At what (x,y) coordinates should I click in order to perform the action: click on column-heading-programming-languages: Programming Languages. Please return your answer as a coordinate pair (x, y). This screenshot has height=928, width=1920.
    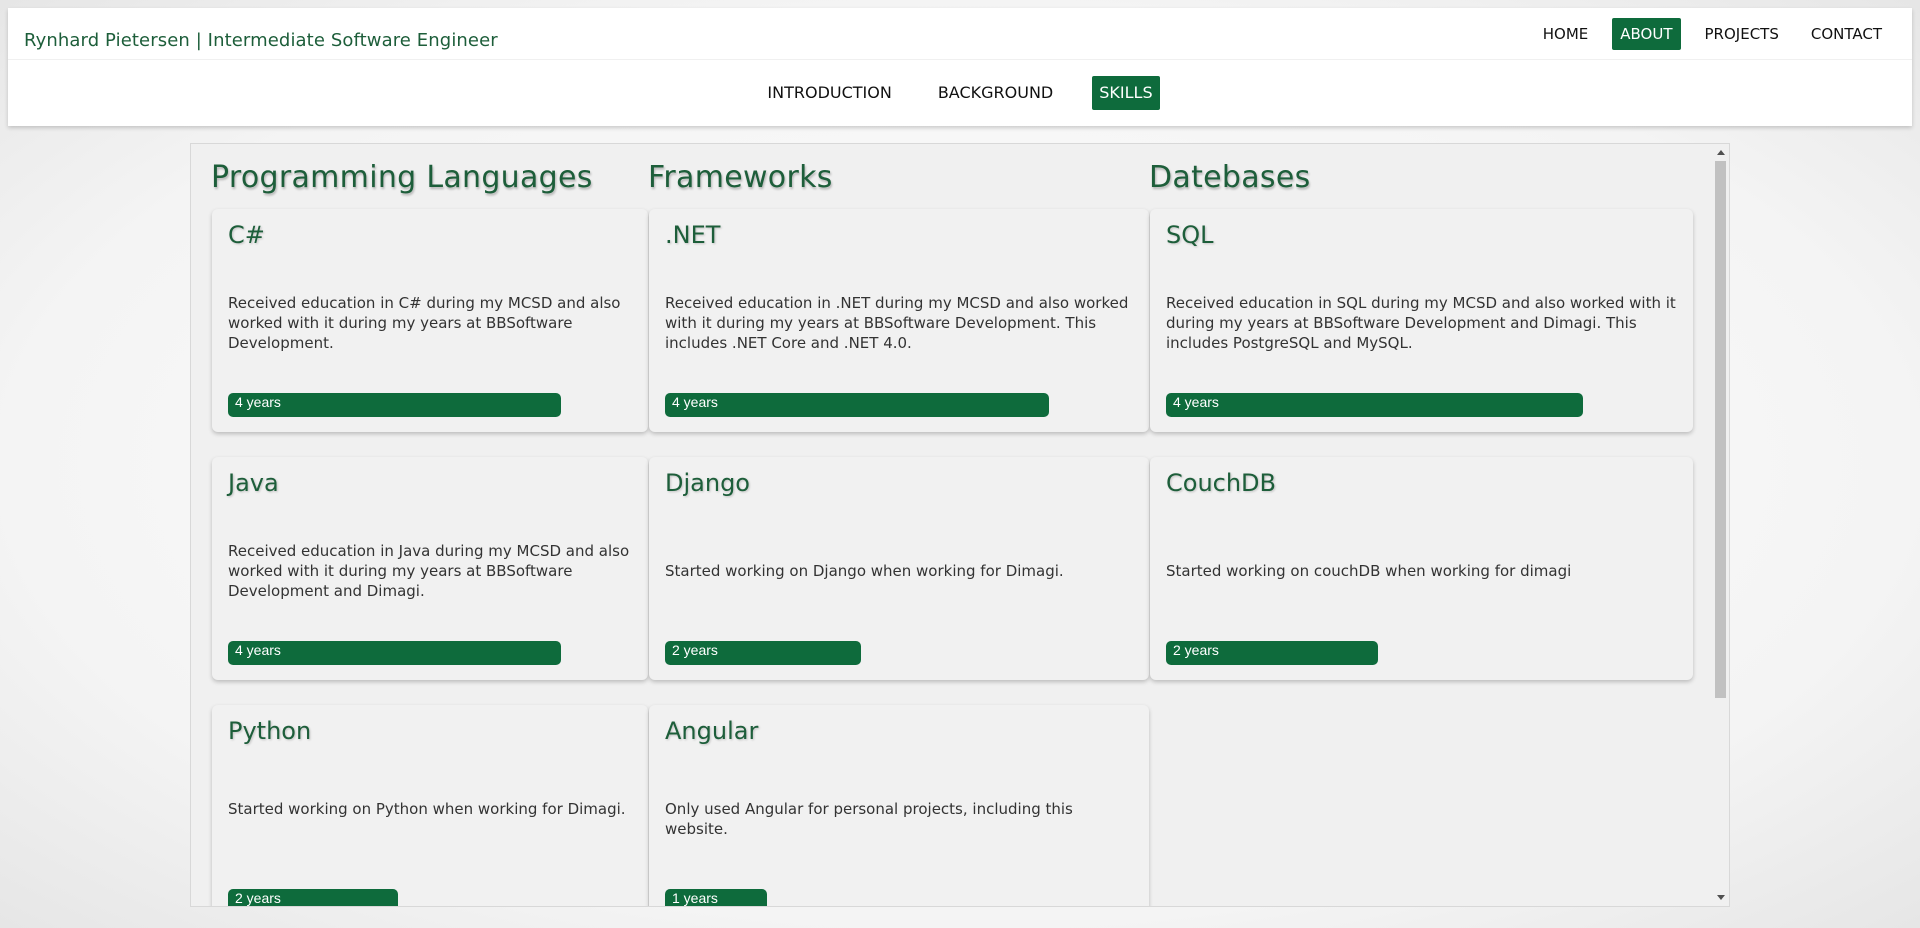
    Looking at the image, I should click on (402, 177).